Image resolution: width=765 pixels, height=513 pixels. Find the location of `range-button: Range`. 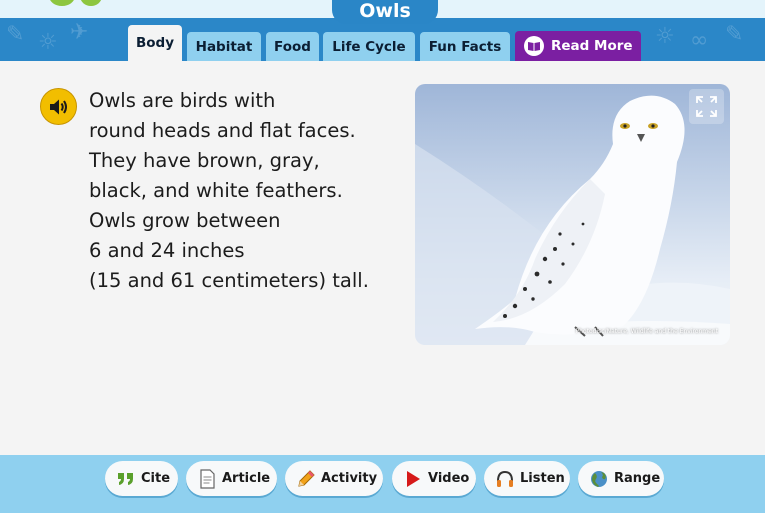

range-button: Range is located at coordinates (621, 478).